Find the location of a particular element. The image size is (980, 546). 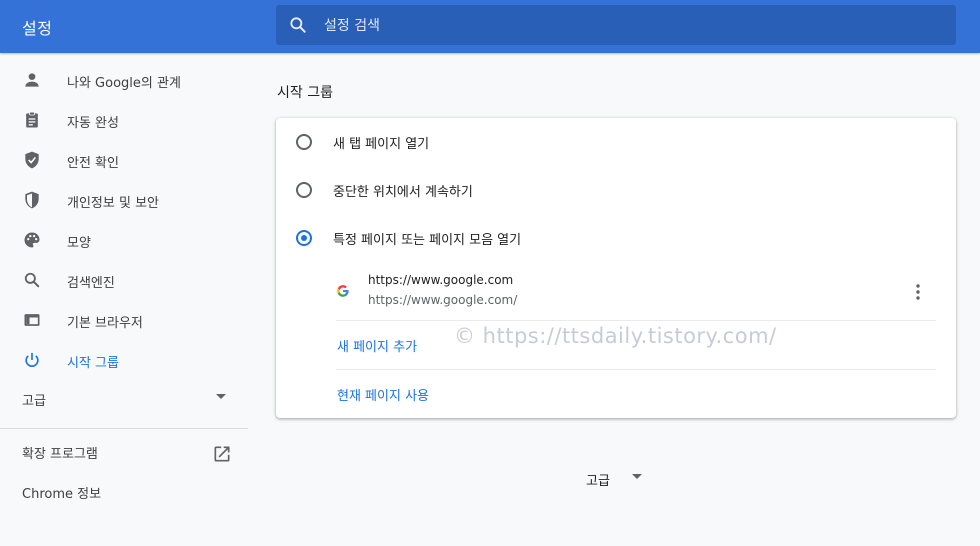

radio-label: 특정 페이지 또는 페이지 모음 열기 is located at coordinates (427, 240).